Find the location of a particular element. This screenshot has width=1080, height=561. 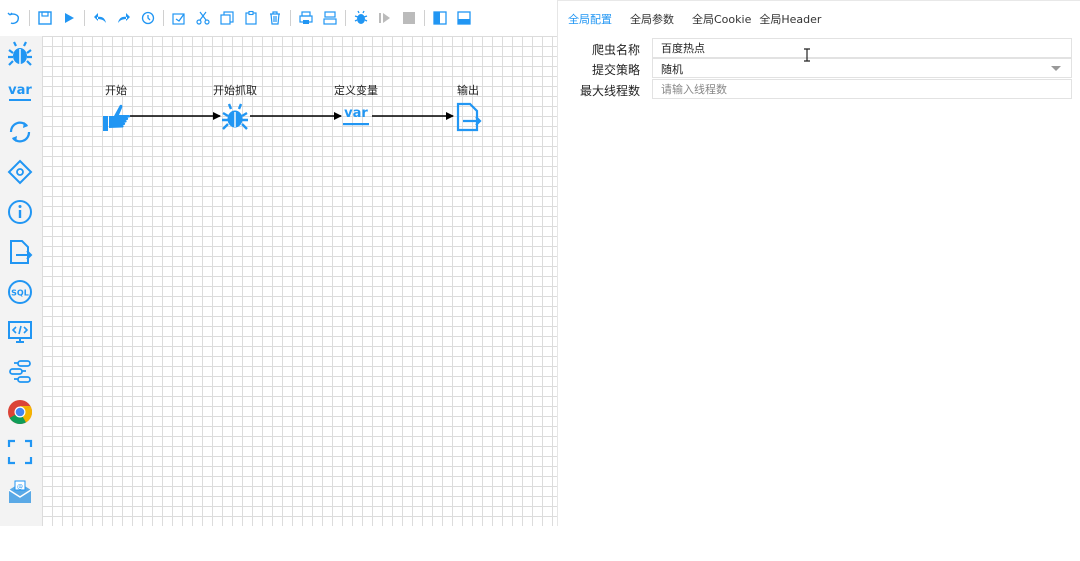

select-icon is located at coordinates (179, 18).